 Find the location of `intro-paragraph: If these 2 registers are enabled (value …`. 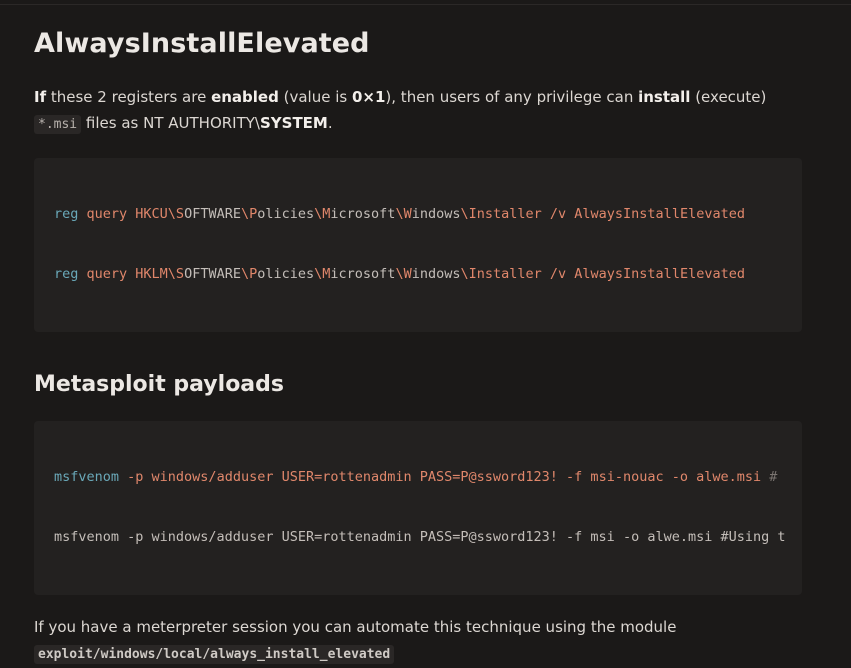

intro-paragraph: If these 2 registers are enabled (value … is located at coordinates (418, 111).